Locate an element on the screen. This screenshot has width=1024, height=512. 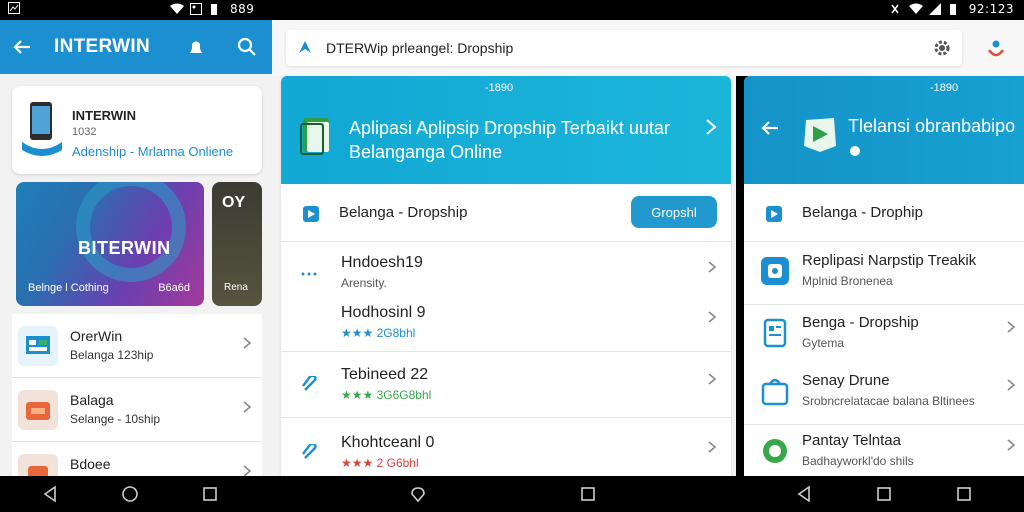
list-item: Tebineed 22 ★★★ 3G6G8bhl is located at coordinates (506, 385).